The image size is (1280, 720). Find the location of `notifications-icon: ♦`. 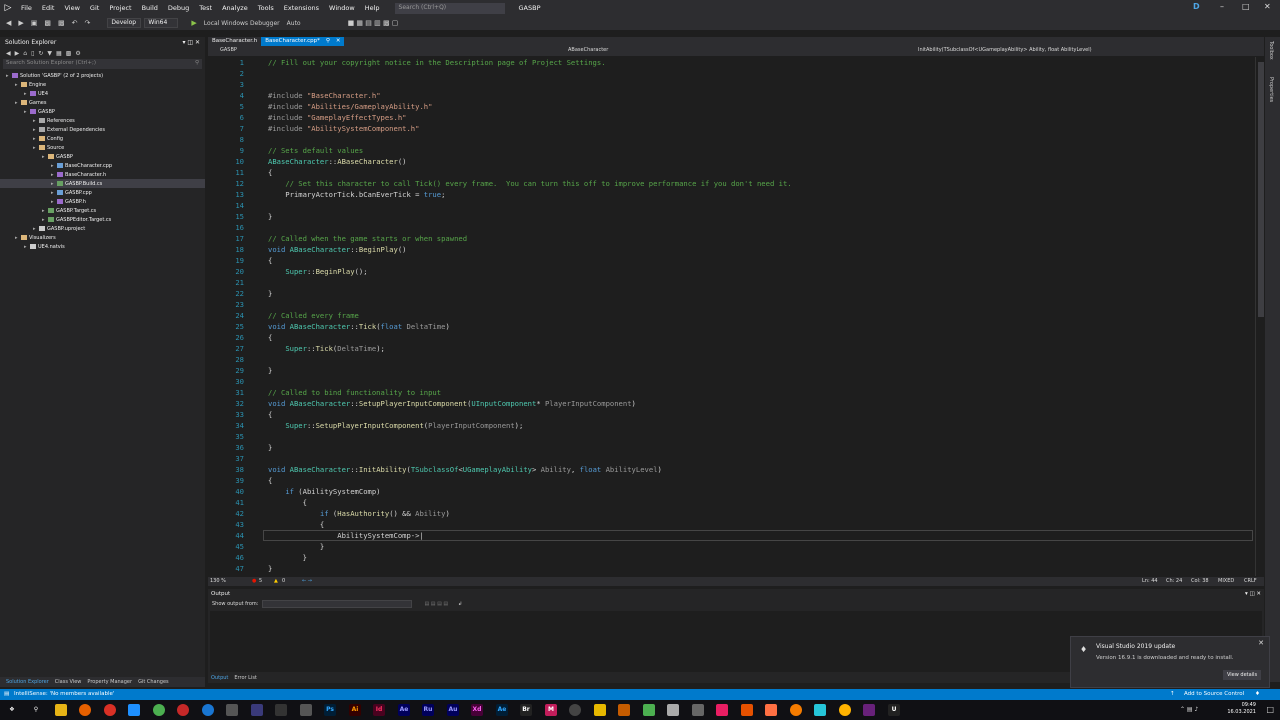

notifications-icon: ♦ is located at coordinates (1257, 694).